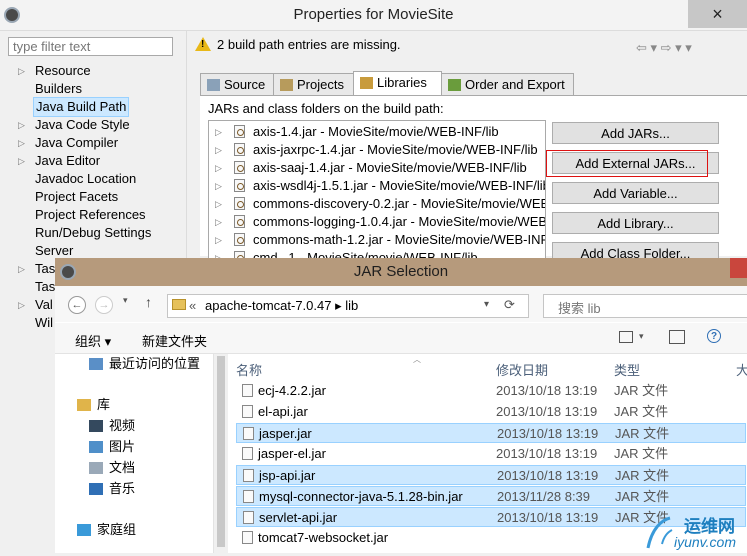 The height and width of the screenshot is (556, 747). What do you see at coordinates (693, 530) in the screenshot?
I see `watermark: 运维网 iyunv.com` at bounding box center [693, 530].